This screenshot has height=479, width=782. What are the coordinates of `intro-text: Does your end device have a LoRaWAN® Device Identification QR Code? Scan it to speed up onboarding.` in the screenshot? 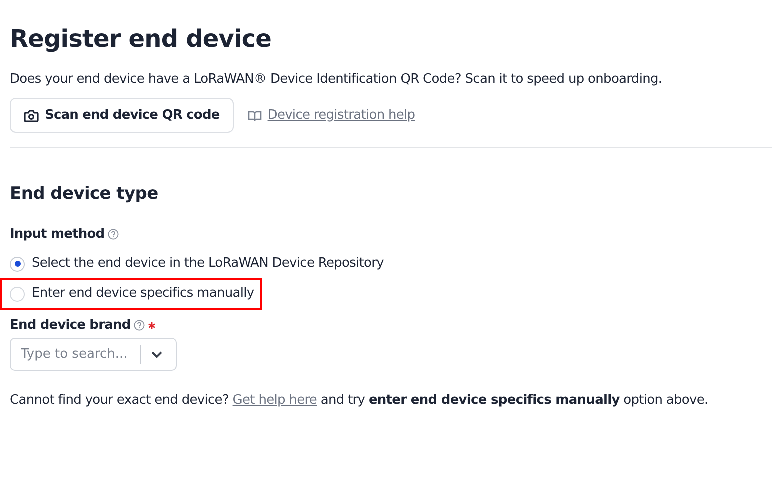 It's located at (337, 80).